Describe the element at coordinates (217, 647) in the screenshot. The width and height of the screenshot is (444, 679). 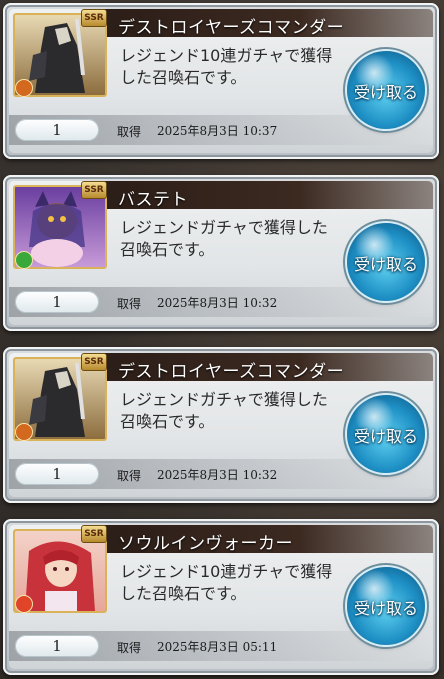
I see `acquired-date: 2025年8月3日 05:11` at that location.